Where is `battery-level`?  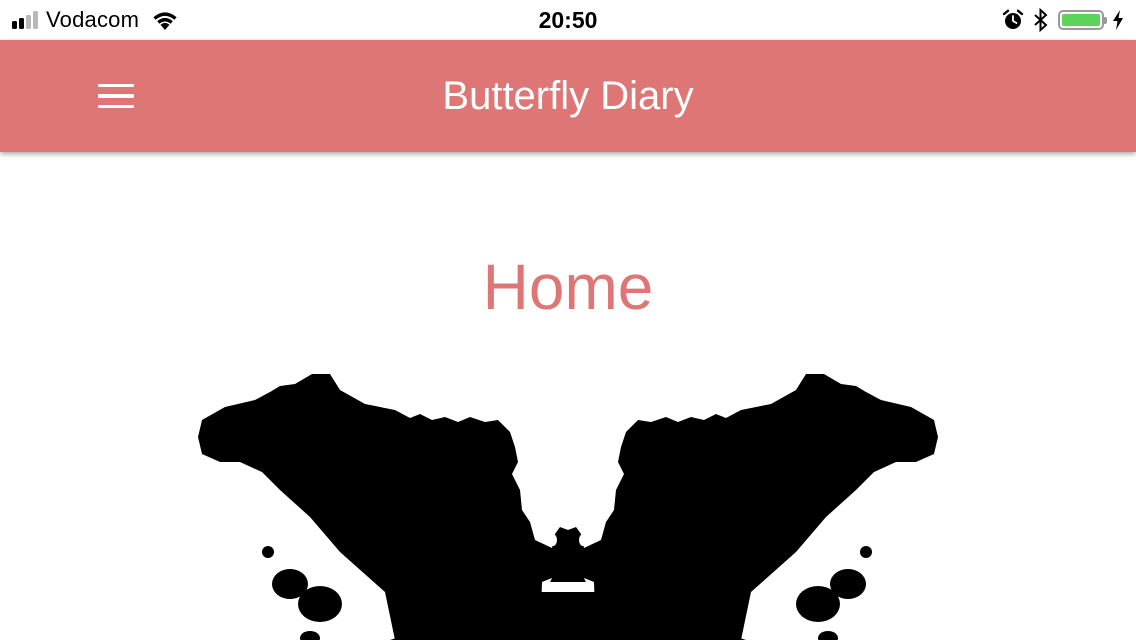 battery-level is located at coordinates (1081, 20).